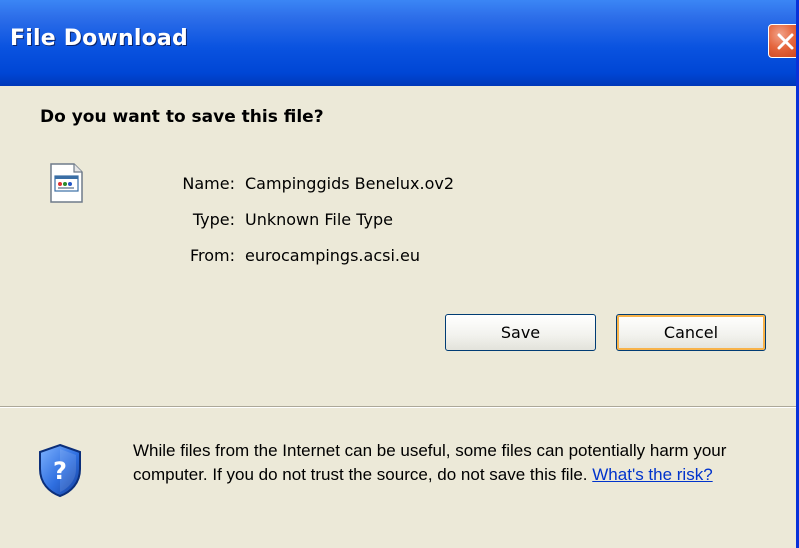 Image resolution: width=799 pixels, height=548 pixels. What do you see at coordinates (213, 219) in the screenshot?
I see `type-label: Type:` at bounding box center [213, 219].